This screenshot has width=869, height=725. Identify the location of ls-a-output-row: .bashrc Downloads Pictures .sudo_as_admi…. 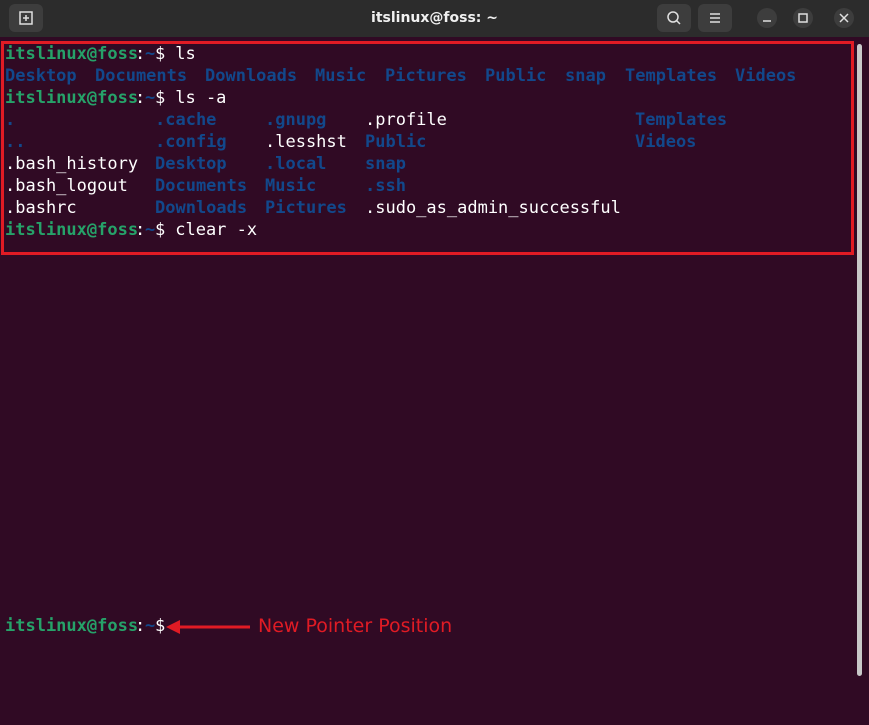
(313, 208).